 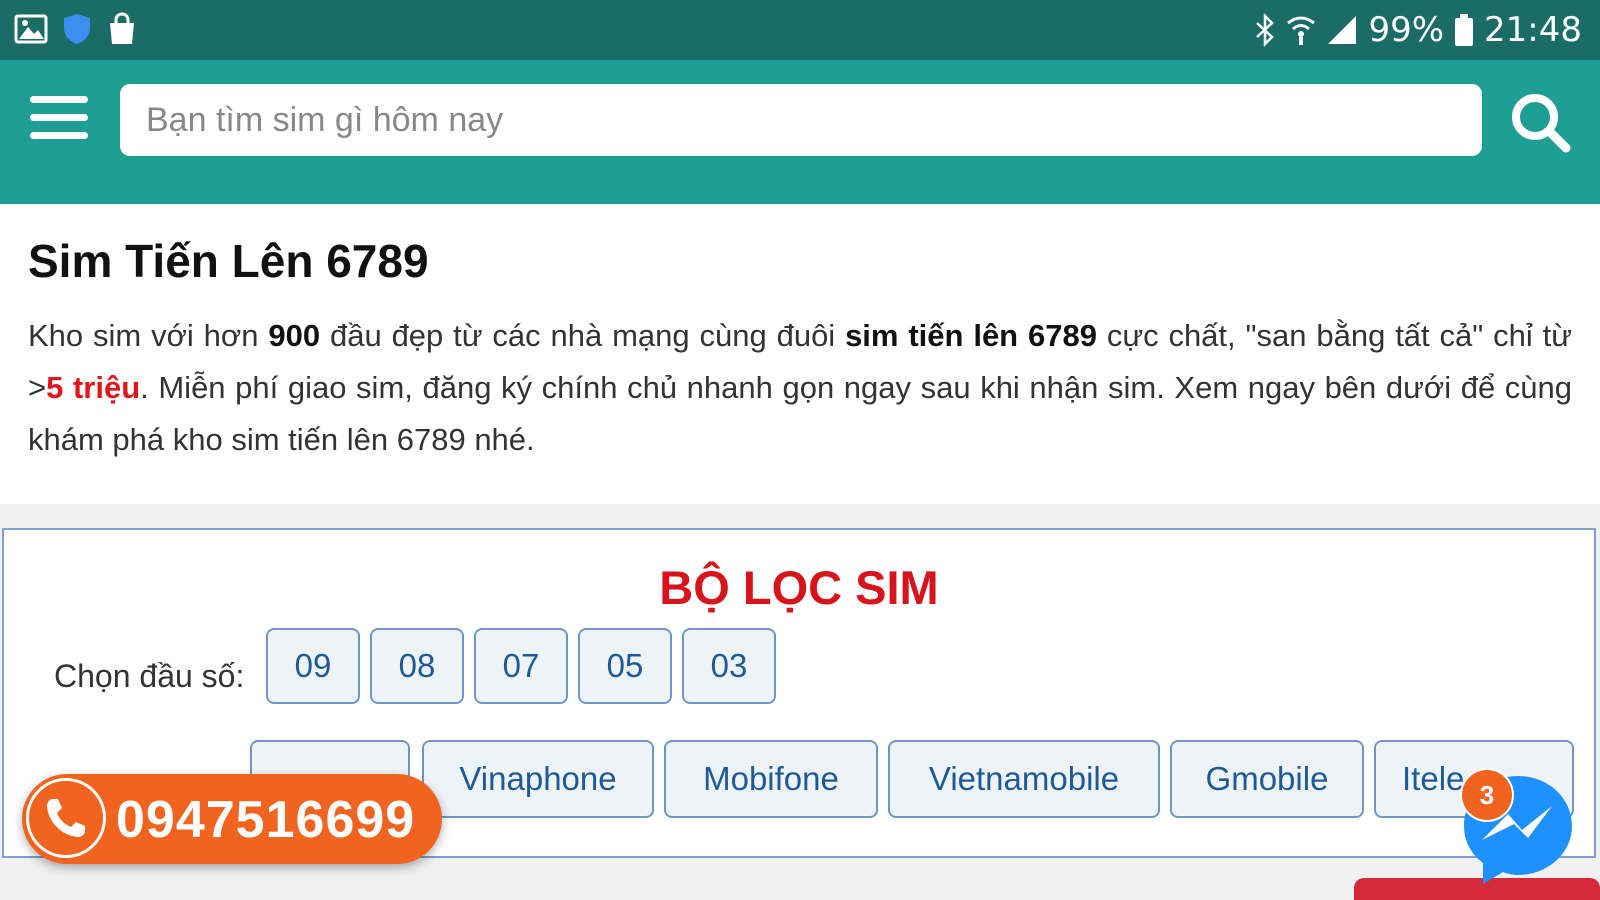 What do you see at coordinates (1406, 30) in the screenshot?
I see `battery-percent: 99%` at bounding box center [1406, 30].